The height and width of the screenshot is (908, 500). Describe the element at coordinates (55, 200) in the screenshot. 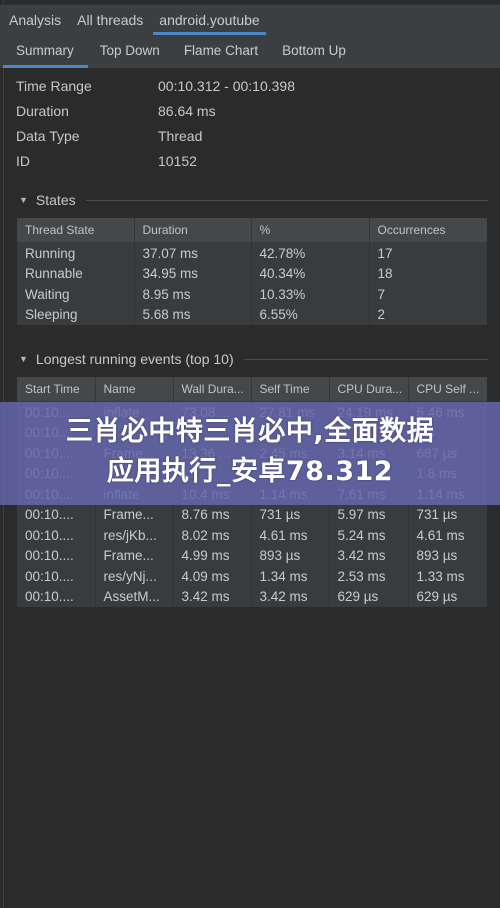

I see `states-title: States` at that location.